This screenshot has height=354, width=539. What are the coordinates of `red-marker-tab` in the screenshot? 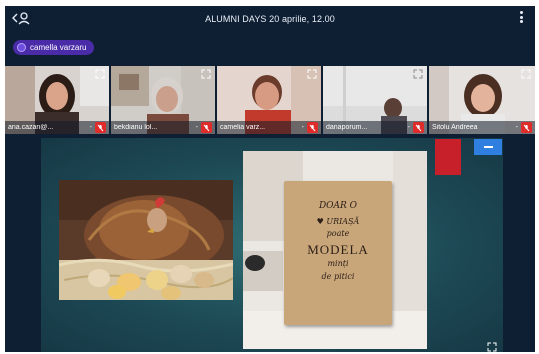 It's located at (448, 157).